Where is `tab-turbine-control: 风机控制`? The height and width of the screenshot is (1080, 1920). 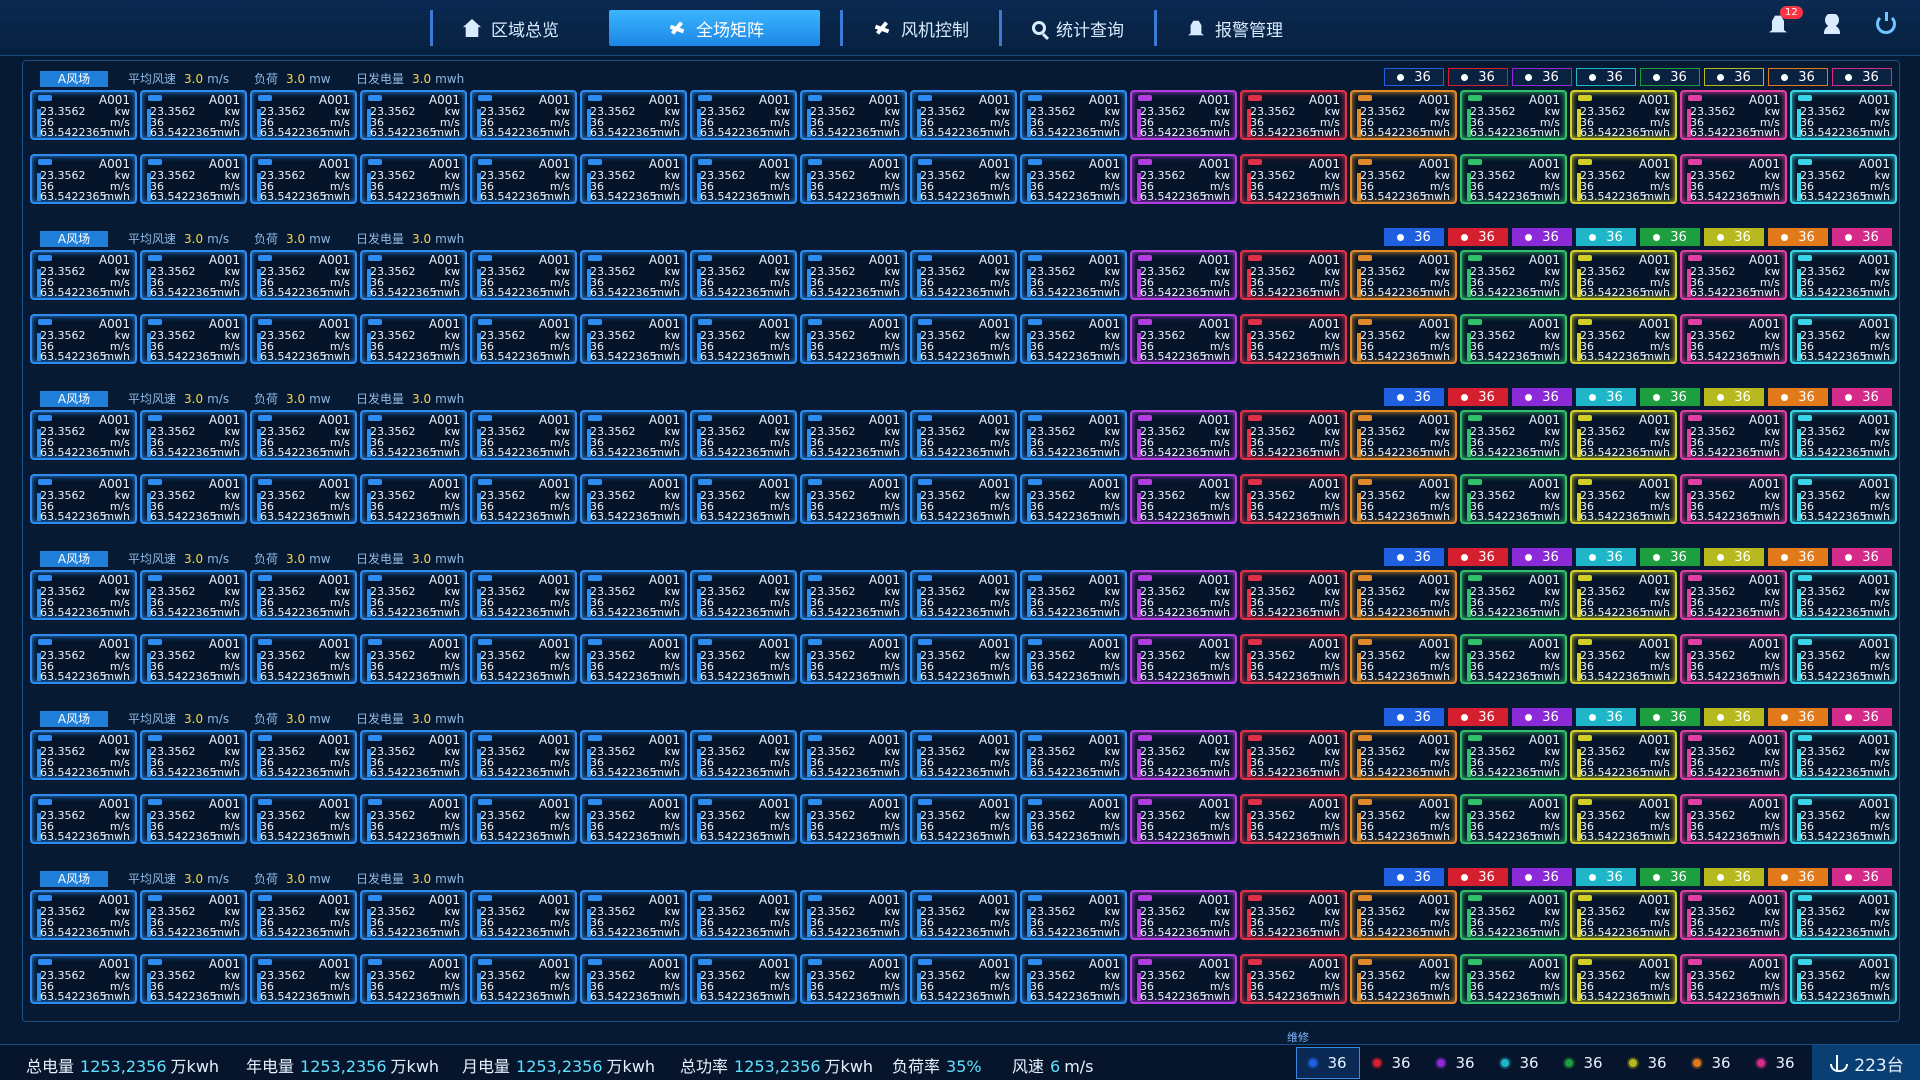
tab-turbine-control: 风机控制 is located at coordinates (919, 28).